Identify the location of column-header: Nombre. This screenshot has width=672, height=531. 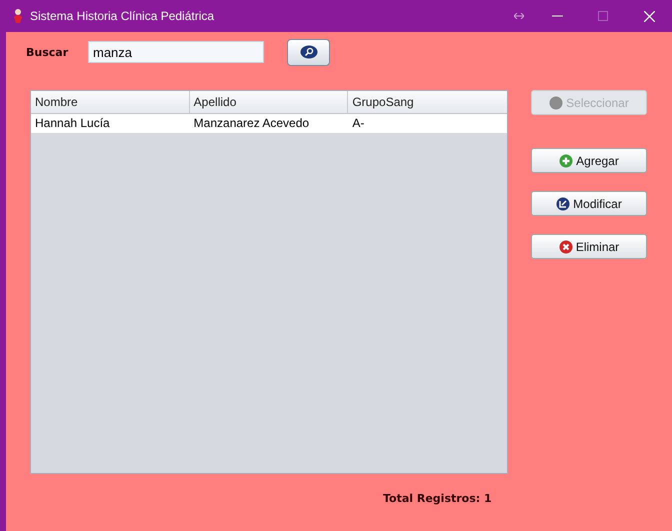
(110, 102).